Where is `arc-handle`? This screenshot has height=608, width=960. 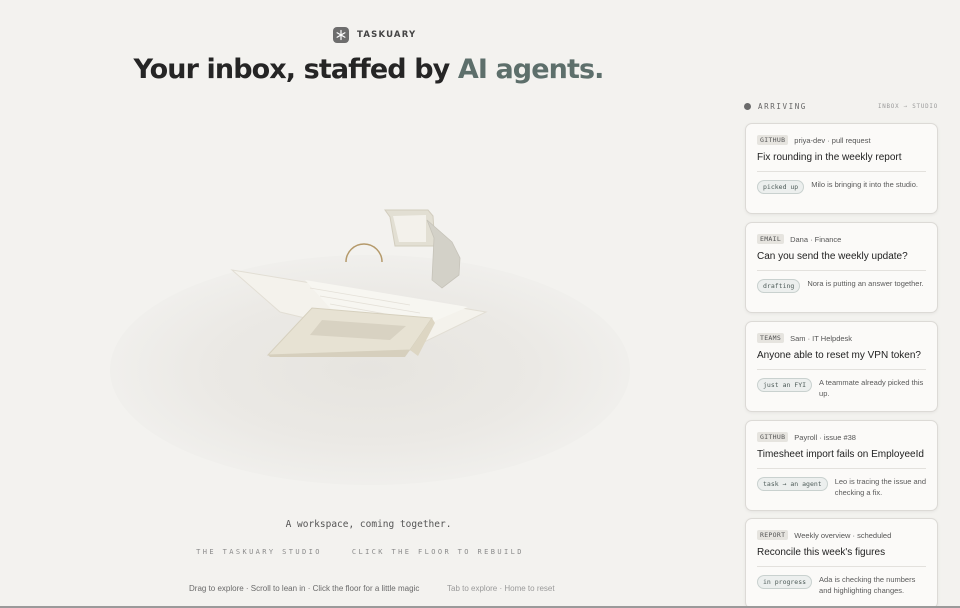 arc-handle is located at coordinates (364, 253).